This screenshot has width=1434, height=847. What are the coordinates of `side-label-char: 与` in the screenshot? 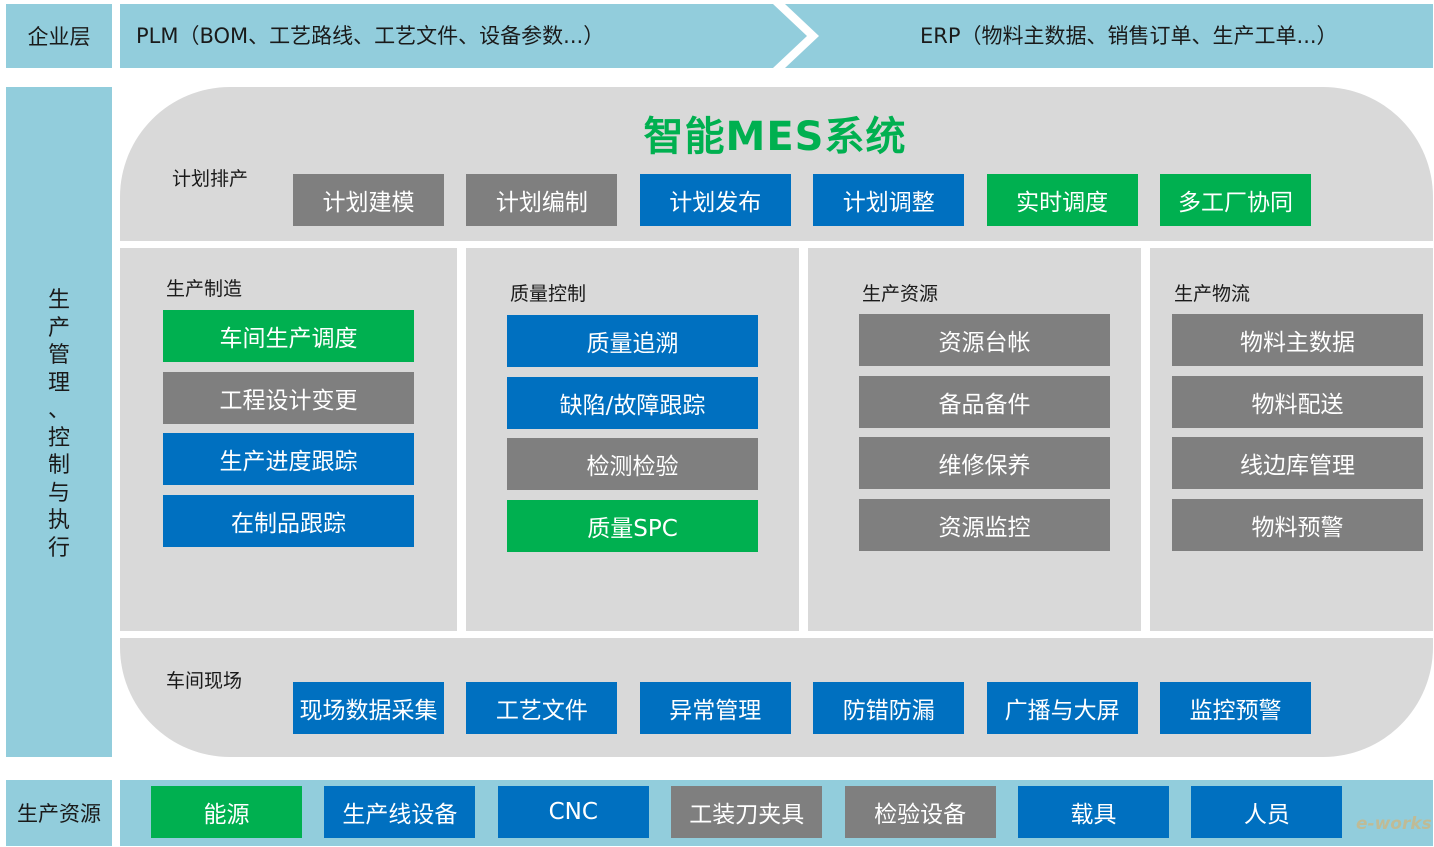 It's located at (58, 493).